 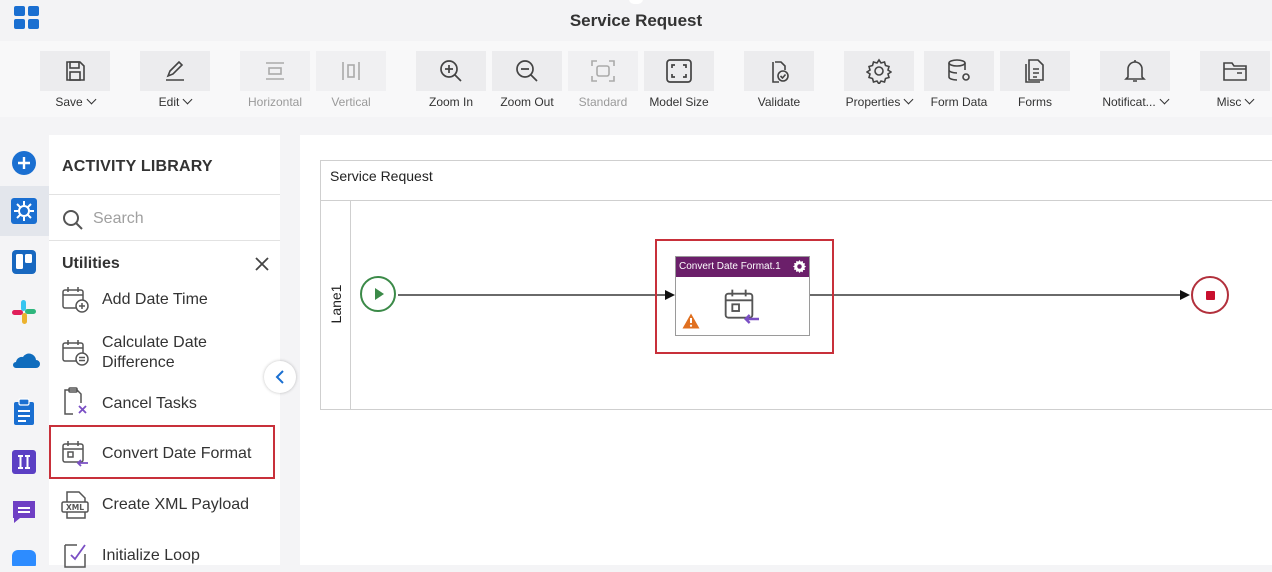 I want to click on start-event, so click(x=378, y=294).